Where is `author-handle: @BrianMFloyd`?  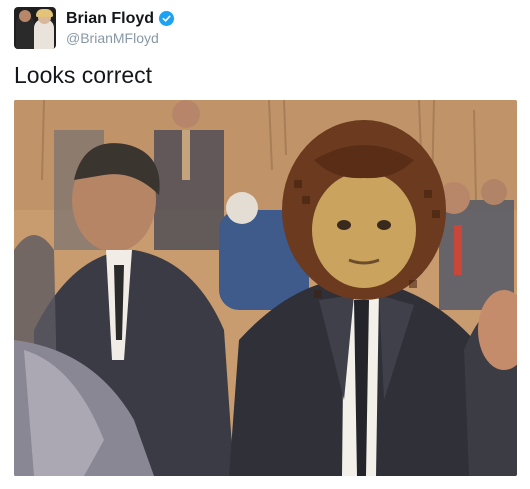 author-handle: @BrianMFloyd is located at coordinates (120, 38).